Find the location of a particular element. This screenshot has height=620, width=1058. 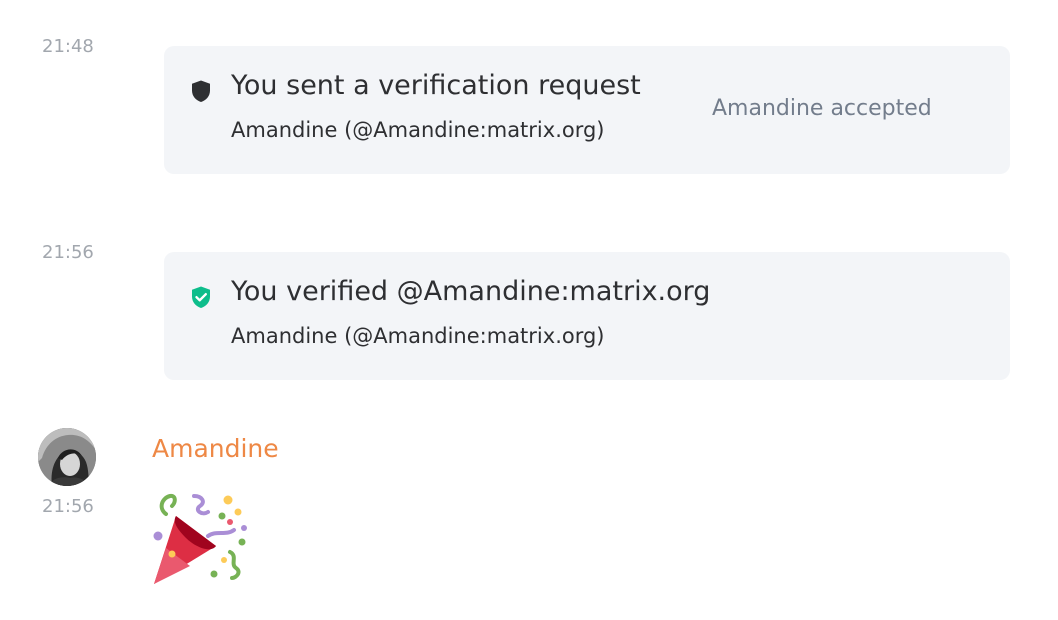

shield-icon is located at coordinates (201, 91).